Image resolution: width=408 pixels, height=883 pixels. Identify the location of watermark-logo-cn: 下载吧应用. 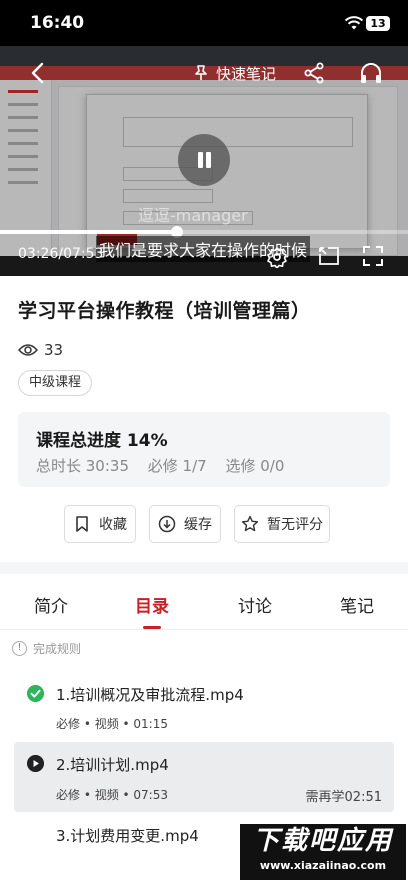
(322, 841).